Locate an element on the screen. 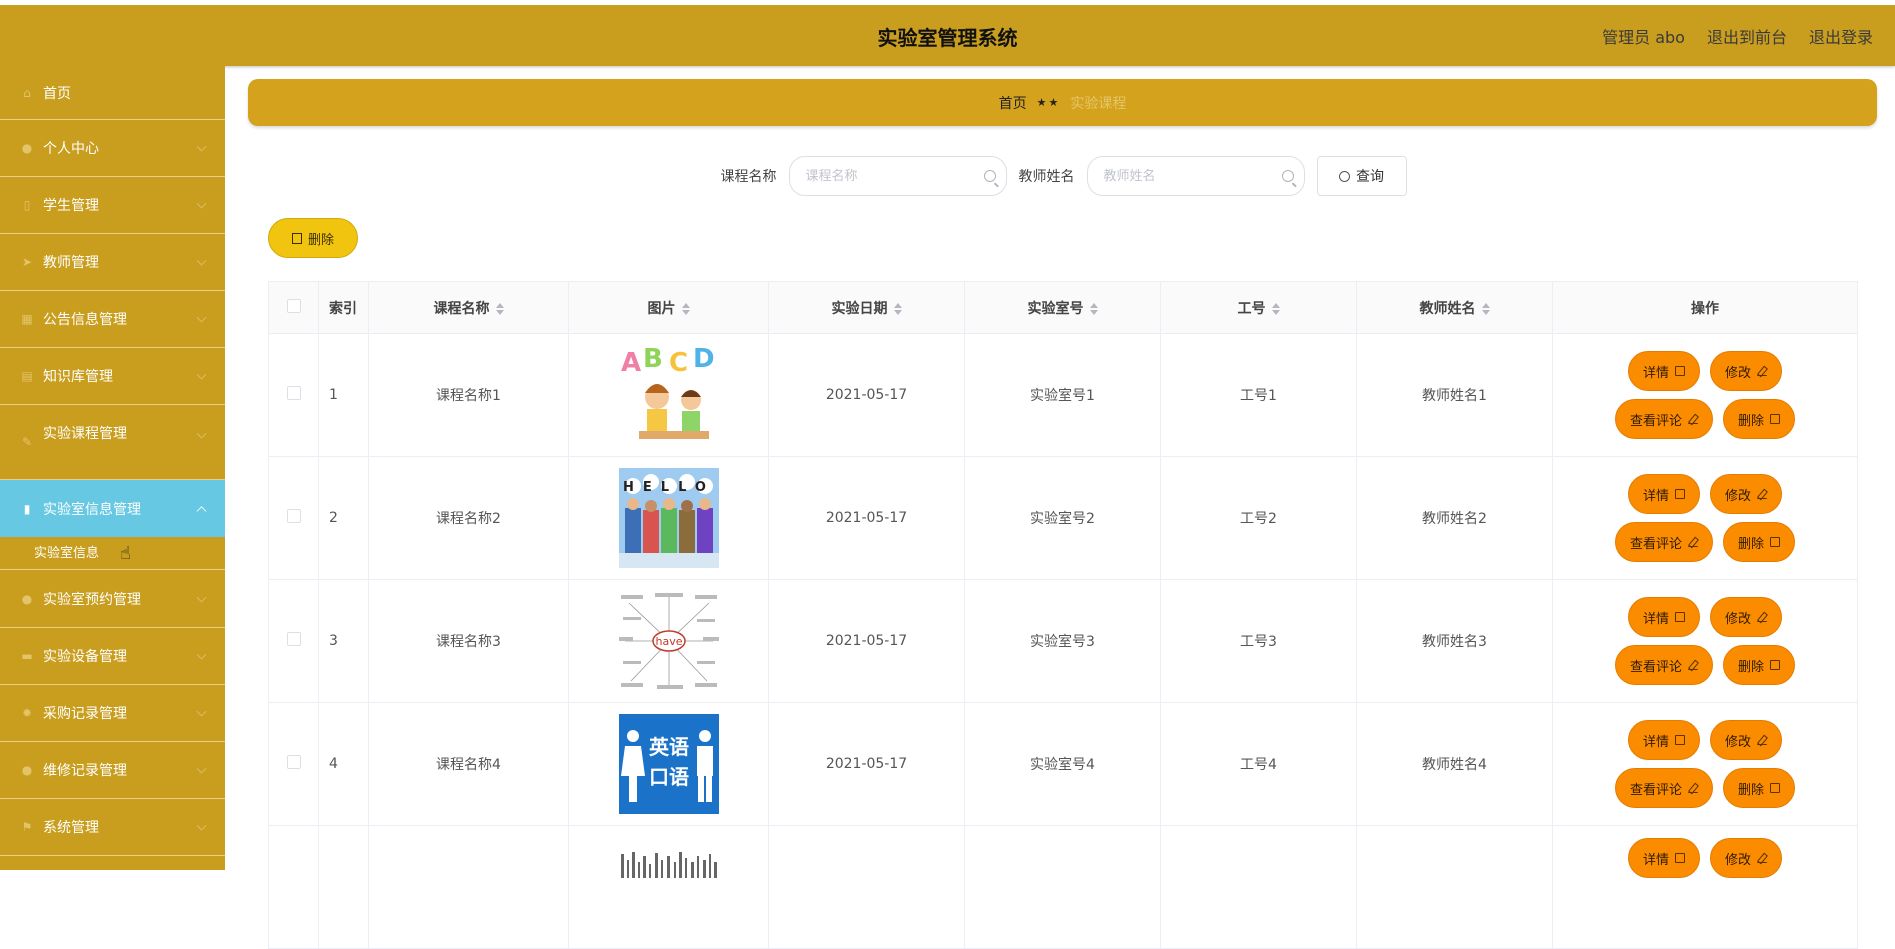 The image size is (1895, 949). sidebar-item-purchases: ✹ 采购记录管理 is located at coordinates (112, 713).